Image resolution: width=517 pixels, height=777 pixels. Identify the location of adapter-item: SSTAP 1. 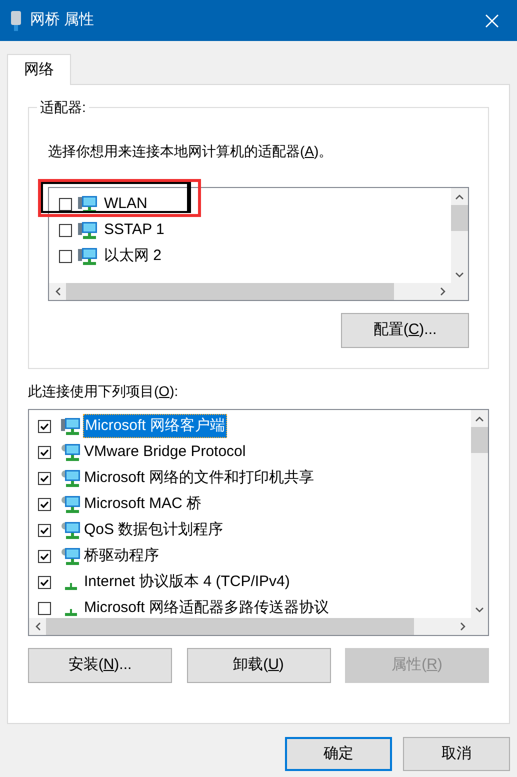
(250, 230).